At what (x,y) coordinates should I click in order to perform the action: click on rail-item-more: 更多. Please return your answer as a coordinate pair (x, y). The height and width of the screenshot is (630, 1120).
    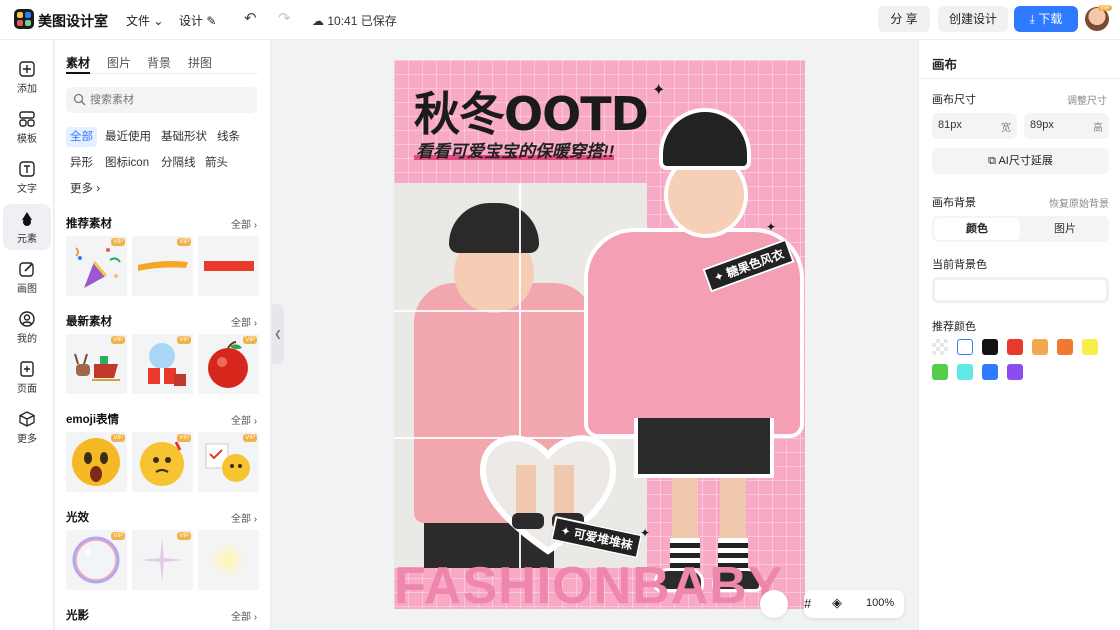
    Looking at the image, I should click on (27, 427).